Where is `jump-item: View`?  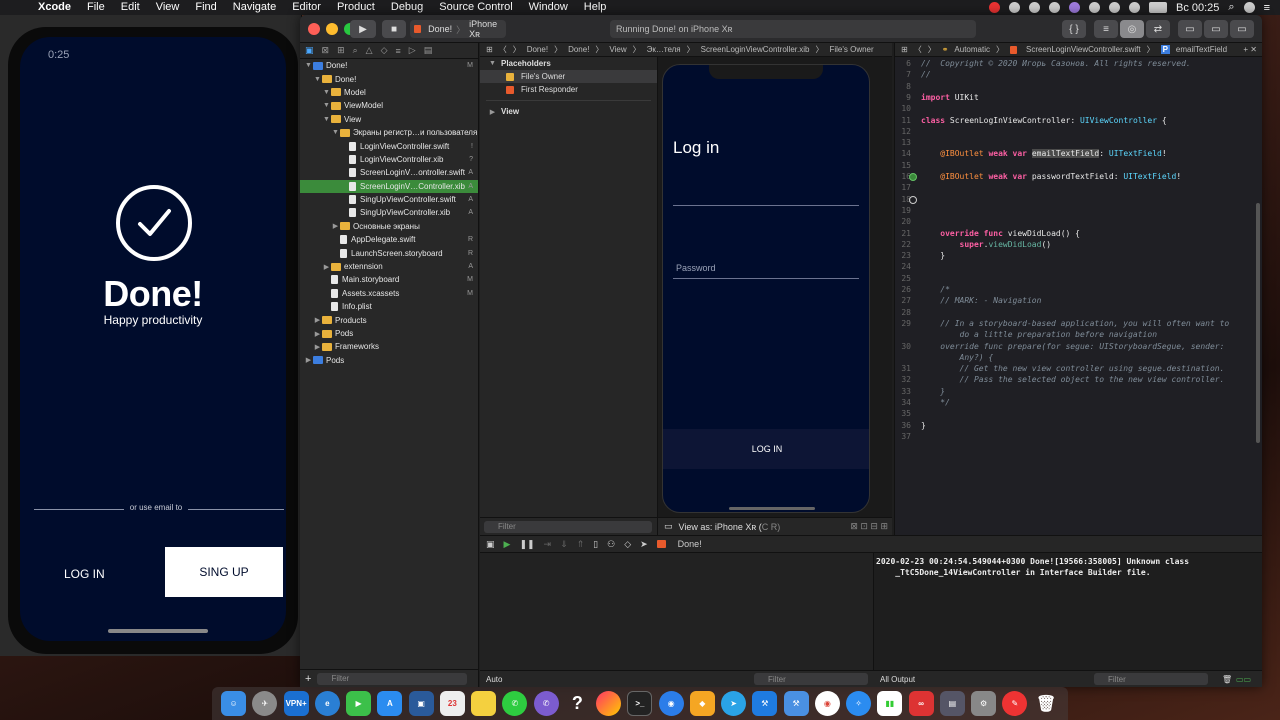
jump-item: View is located at coordinates (617, 49).